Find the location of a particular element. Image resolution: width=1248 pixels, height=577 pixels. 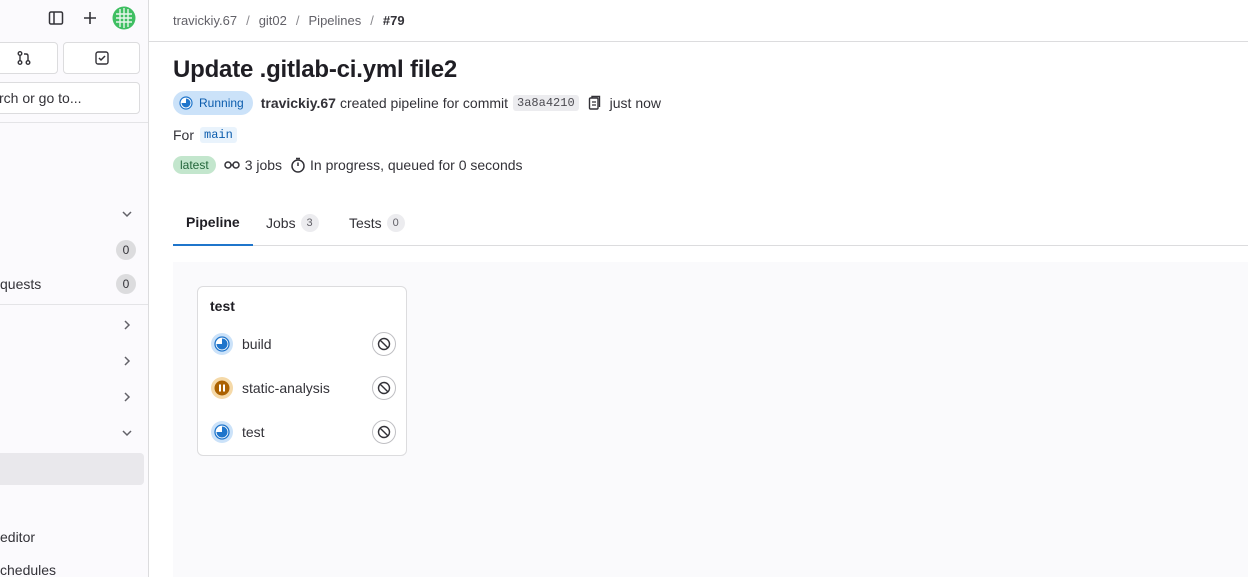

tab-jobs: Jobs 3 is located at coordinates (292, 222).